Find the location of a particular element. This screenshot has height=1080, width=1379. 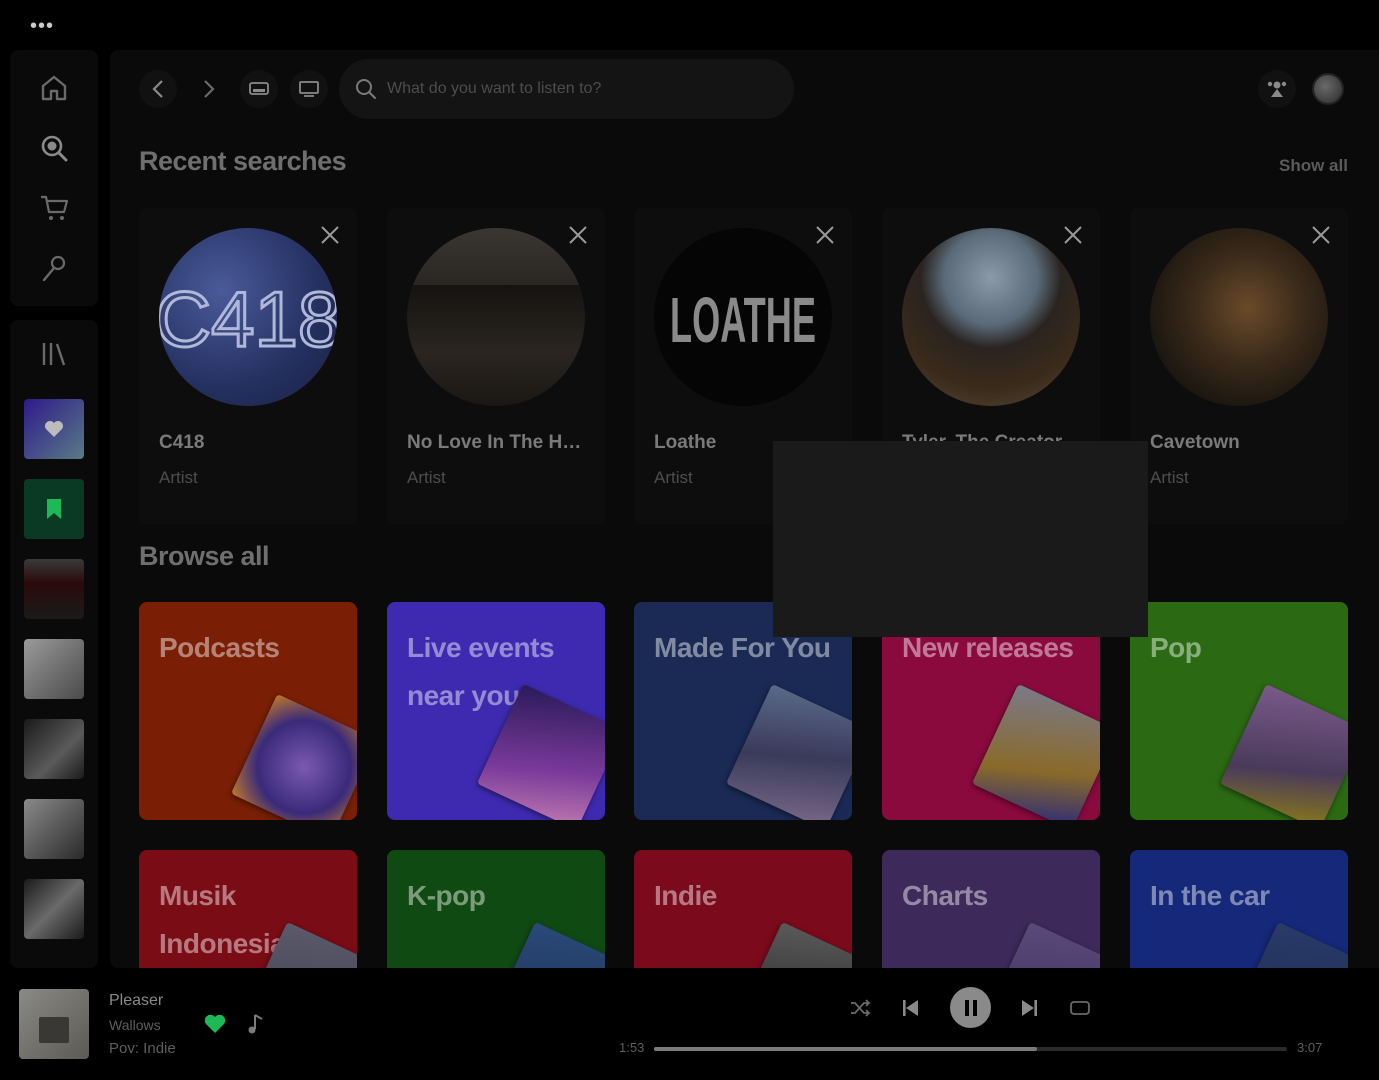

recent-name: C418 is located at coordinates (182, 442).